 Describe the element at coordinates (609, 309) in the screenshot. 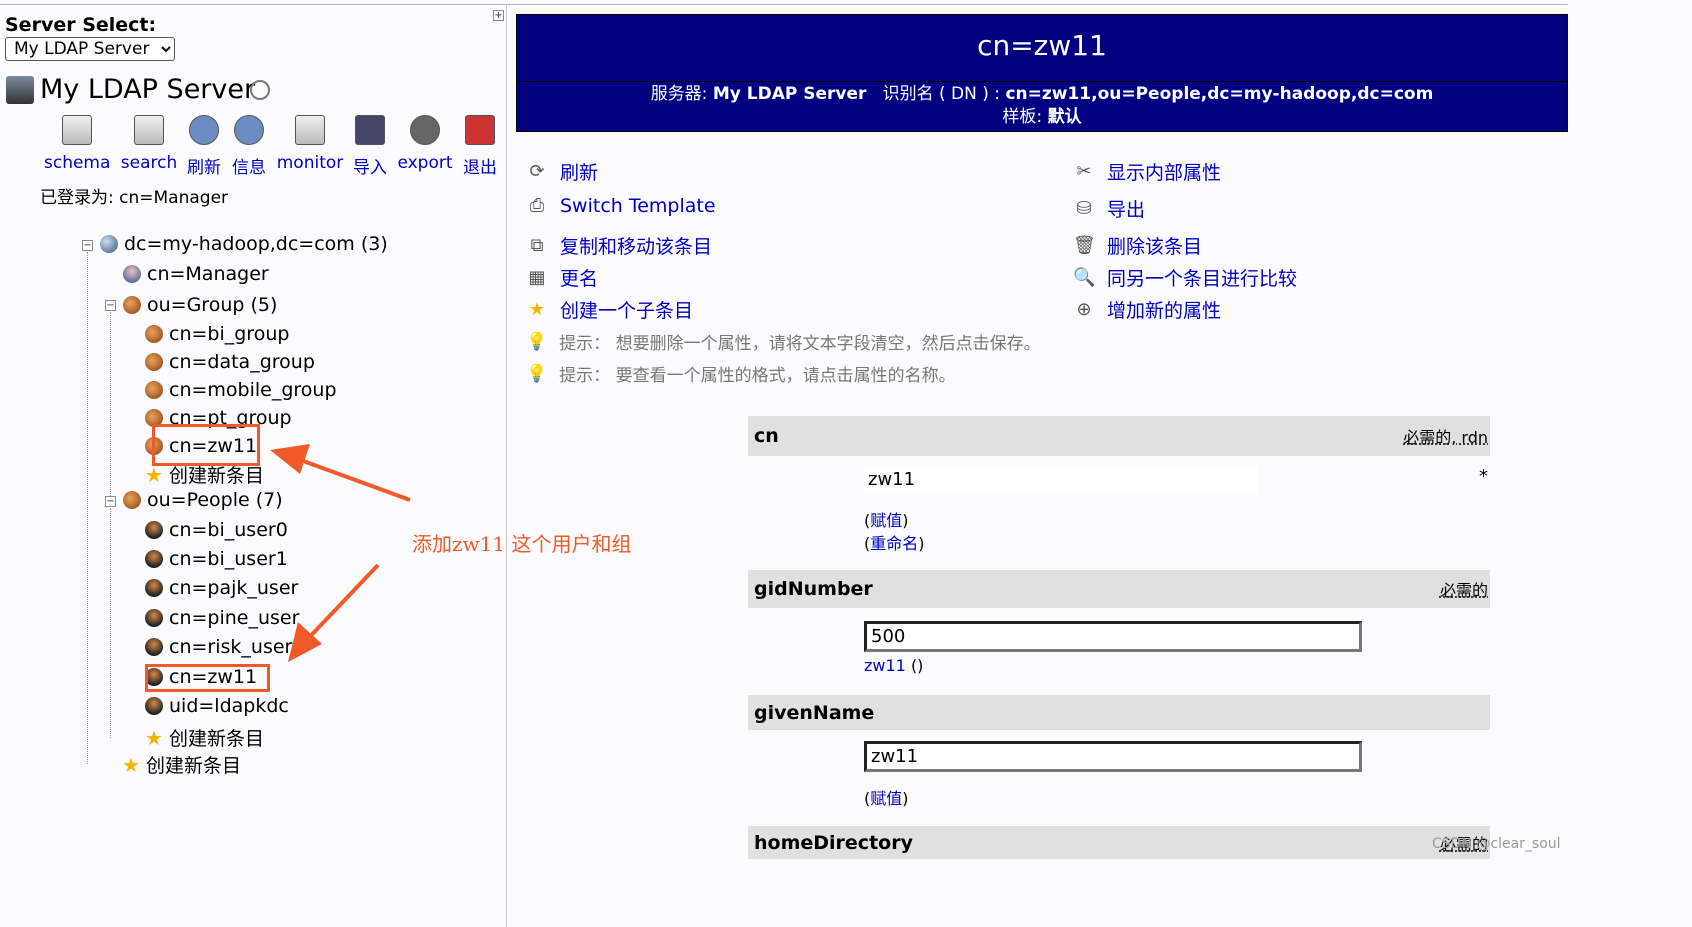

I see `action-star: ★ 创建一个子条目` at that location.